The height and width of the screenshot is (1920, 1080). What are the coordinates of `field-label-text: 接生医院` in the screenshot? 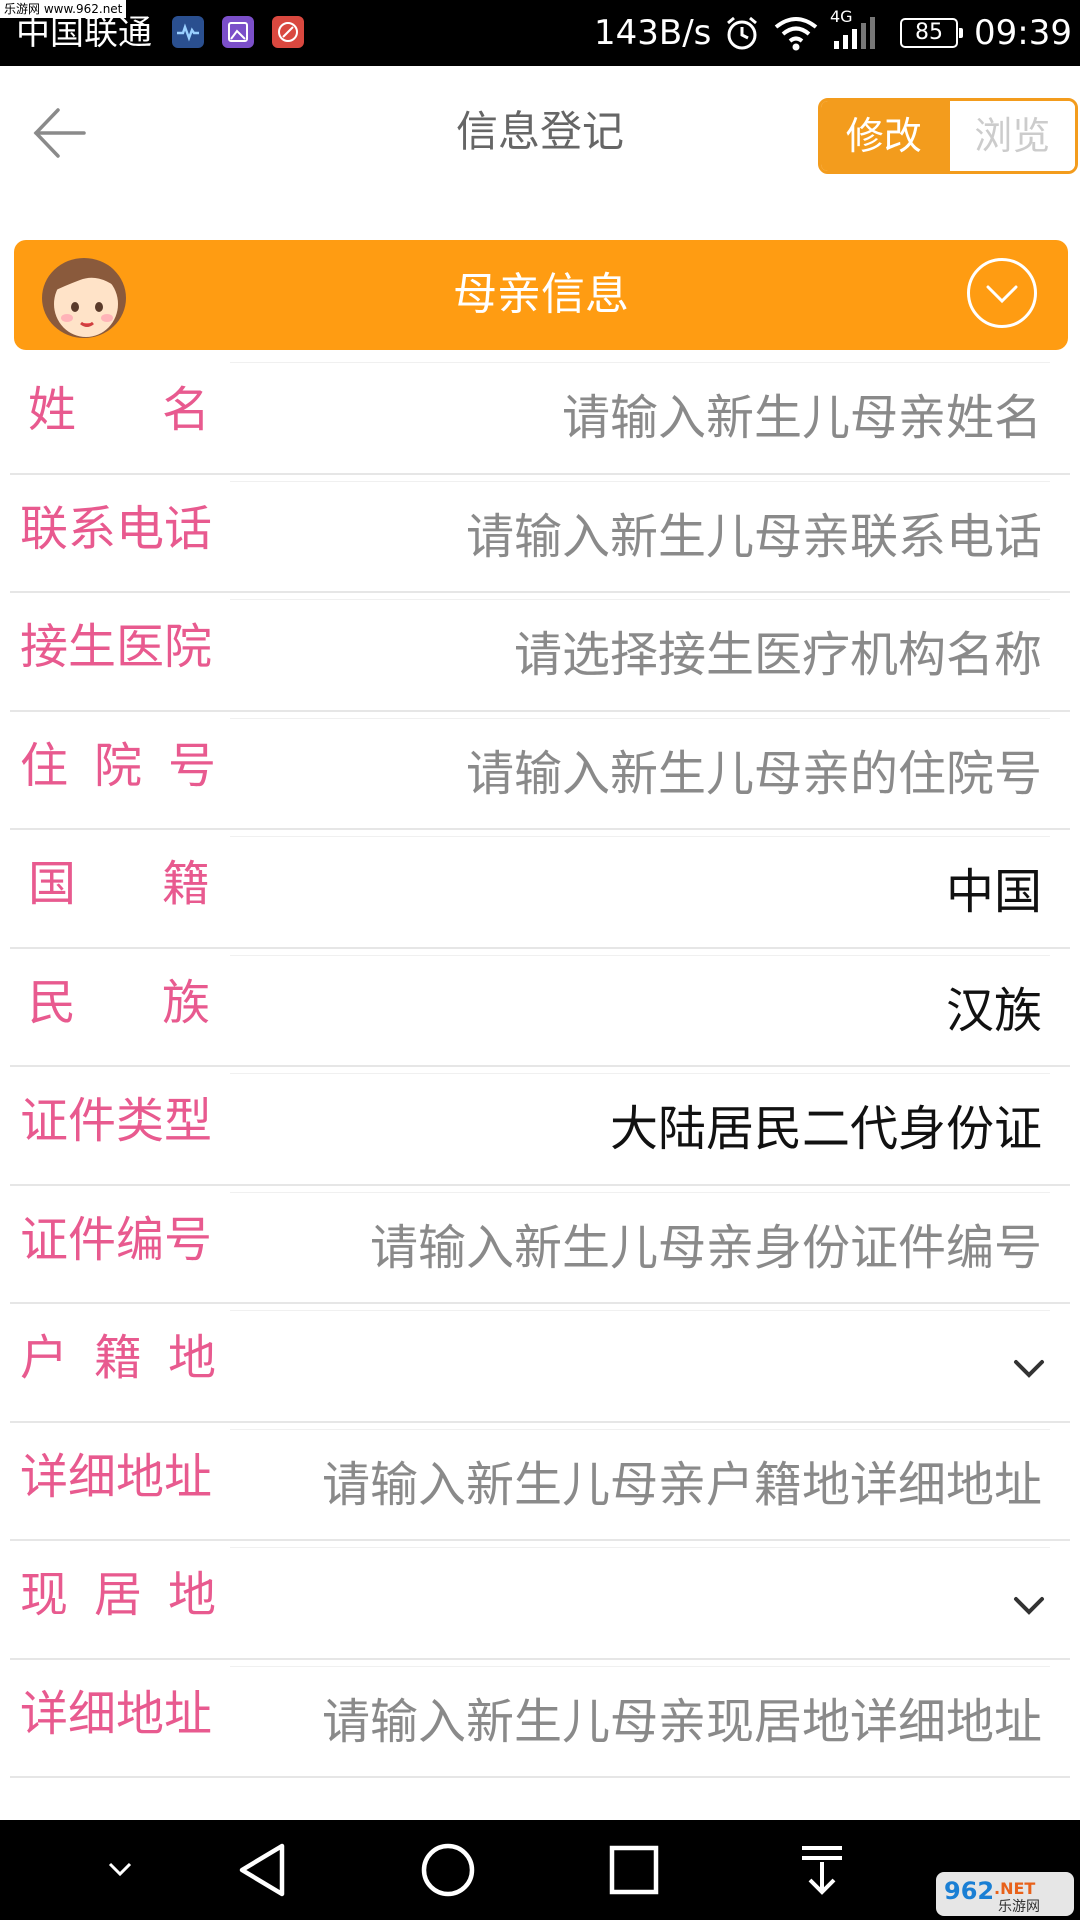 It's located at (116, 647).